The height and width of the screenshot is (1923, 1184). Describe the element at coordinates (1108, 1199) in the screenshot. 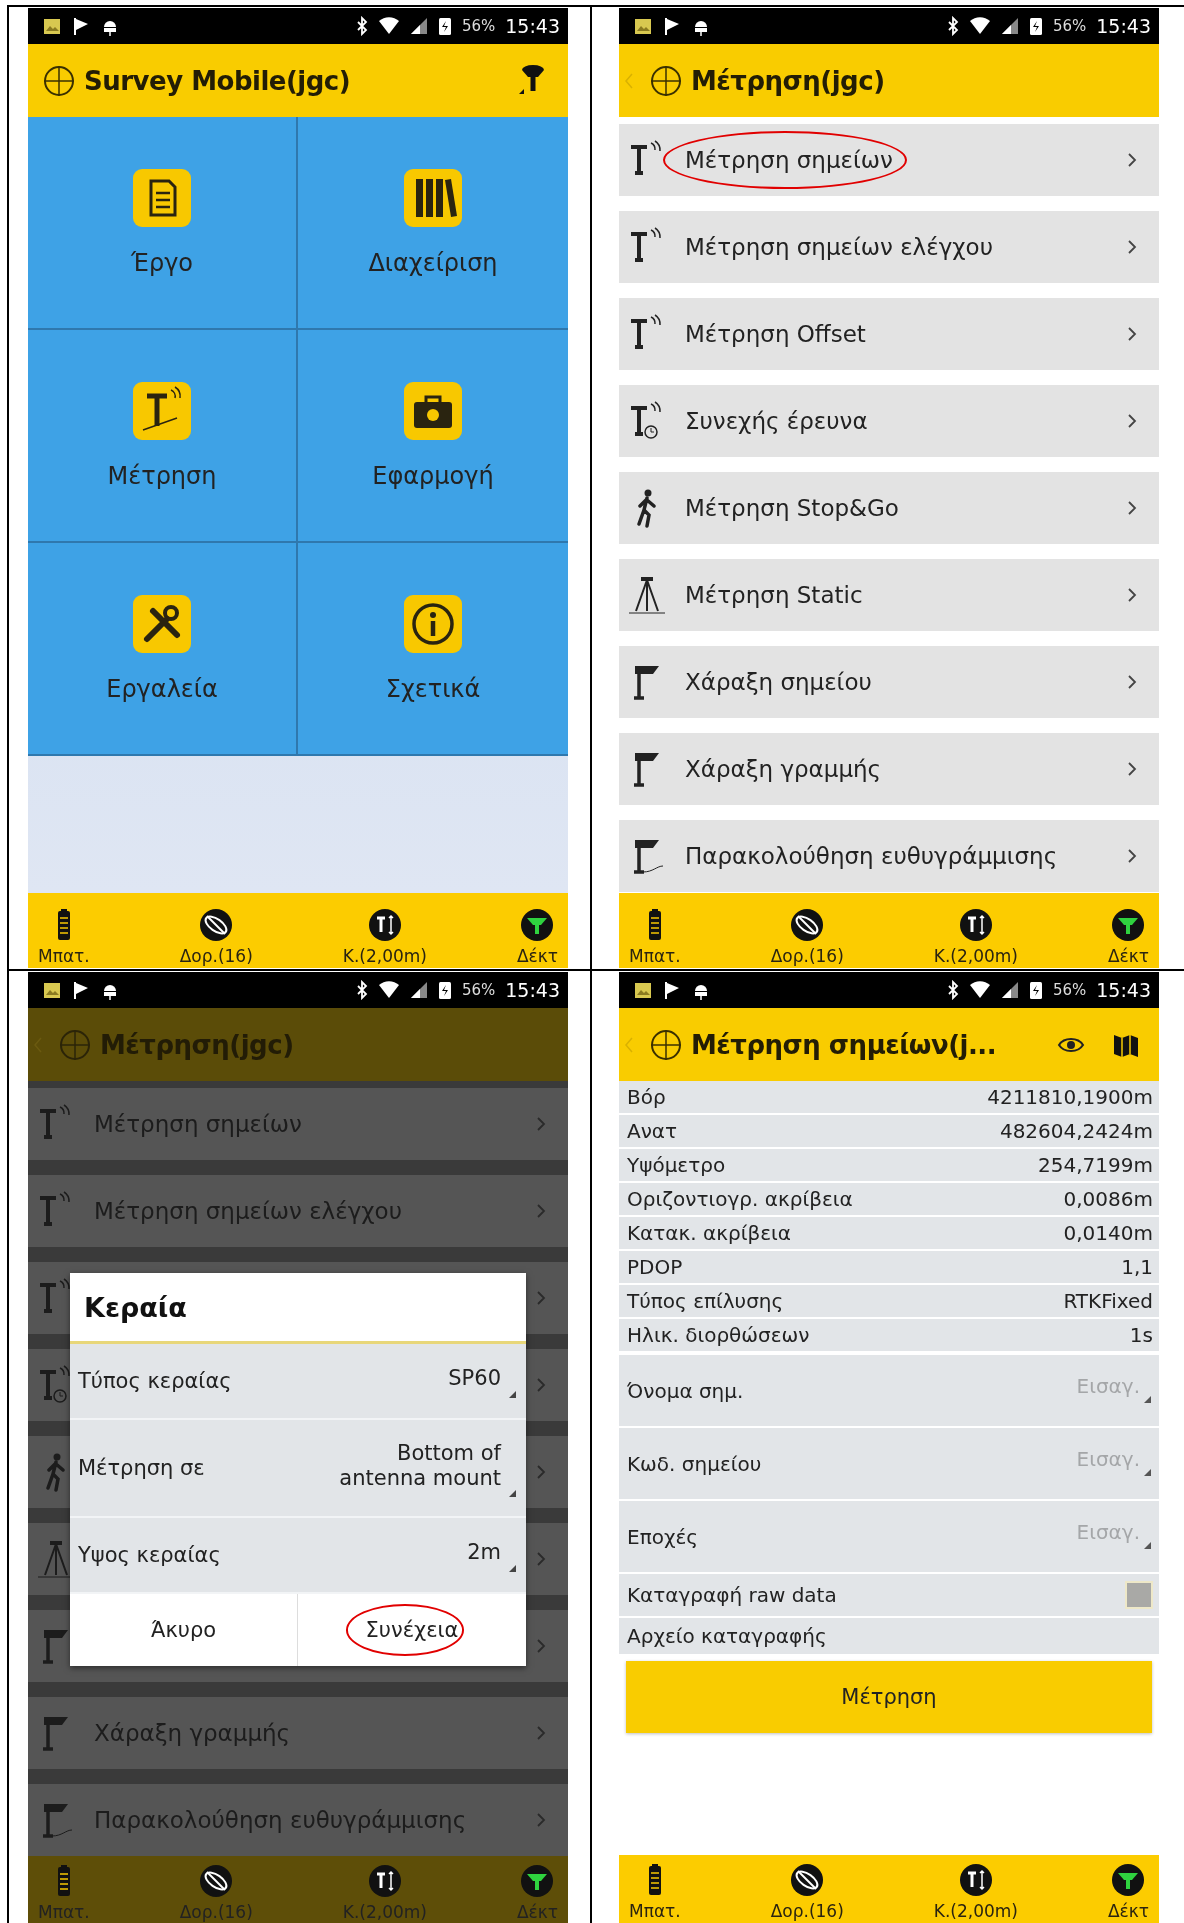

I see `field-value: 0,0086m` at that location.